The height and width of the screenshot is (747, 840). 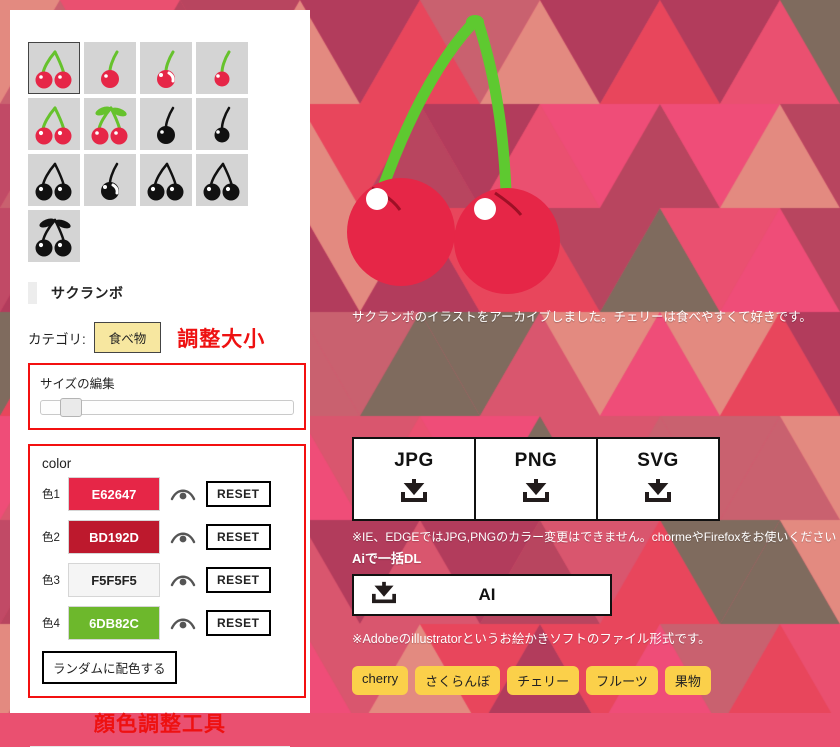 I want to click on thumbnail-grid, so click(x=162, y=152).